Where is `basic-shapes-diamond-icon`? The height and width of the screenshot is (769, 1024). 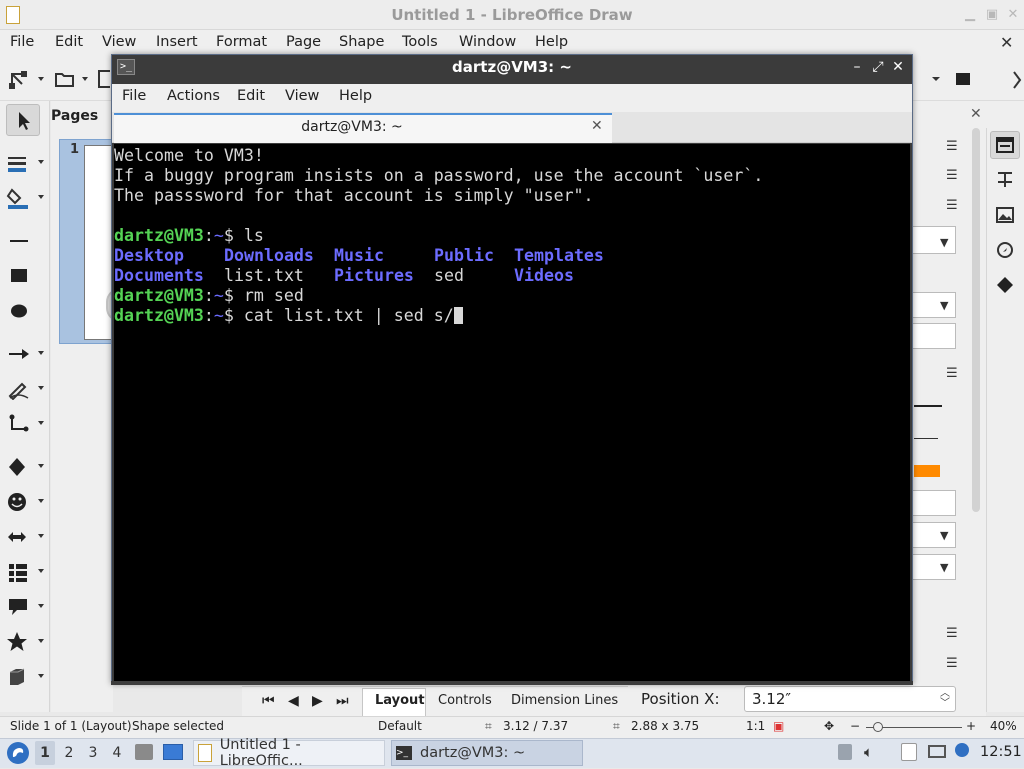
basic-shapes-diamond-icon is located at coordinates (26, 467).